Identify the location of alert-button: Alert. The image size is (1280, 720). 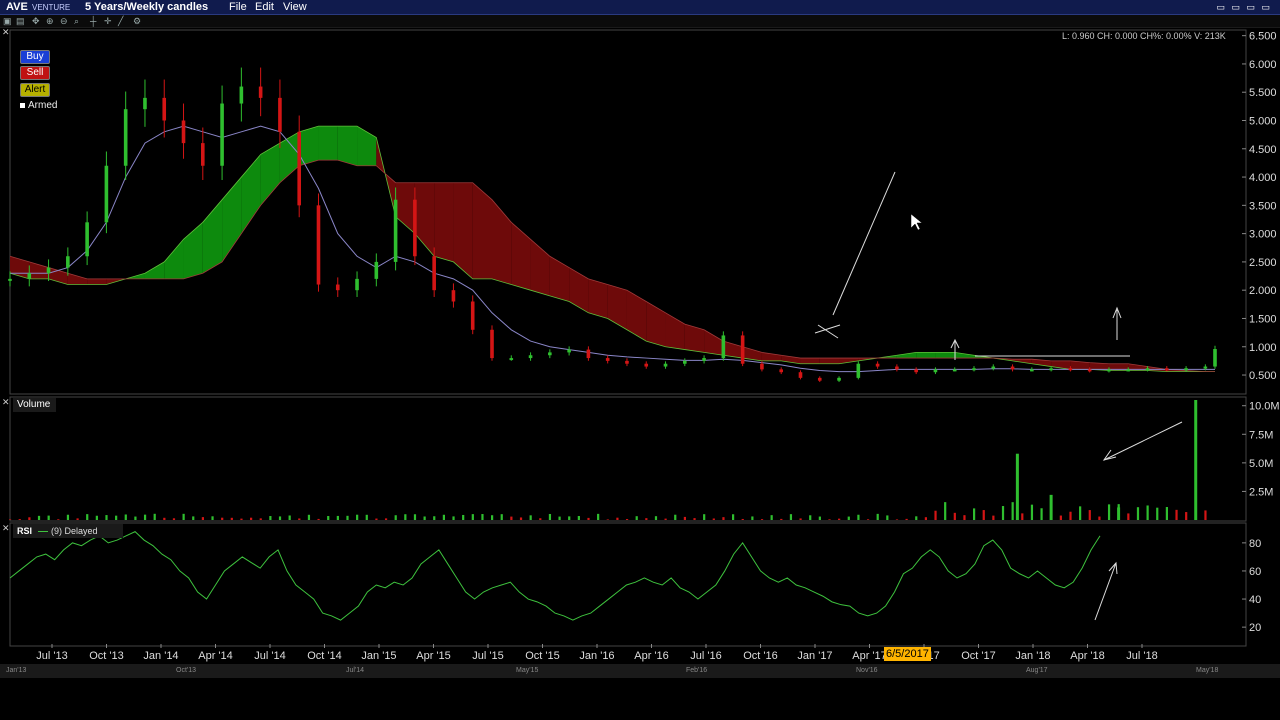
(35, 90).